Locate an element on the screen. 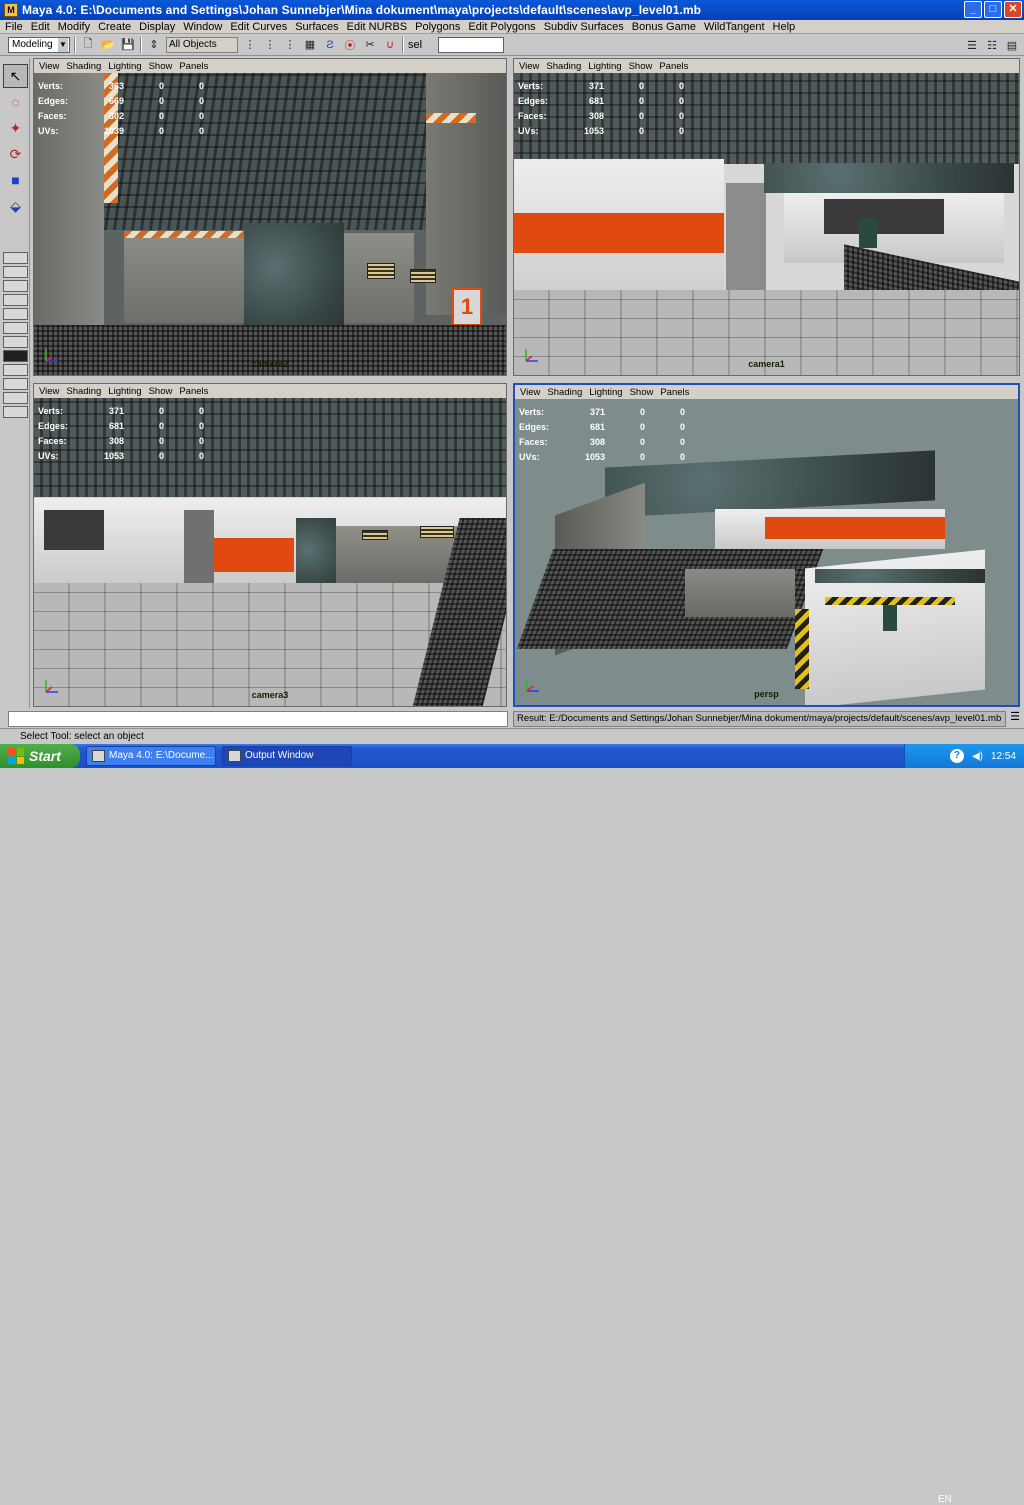 Image resolution: width=1024 pixels, height=1505 pixels. menu-edit-polygons: Edit Polygons is located at coordinates (503, 27).